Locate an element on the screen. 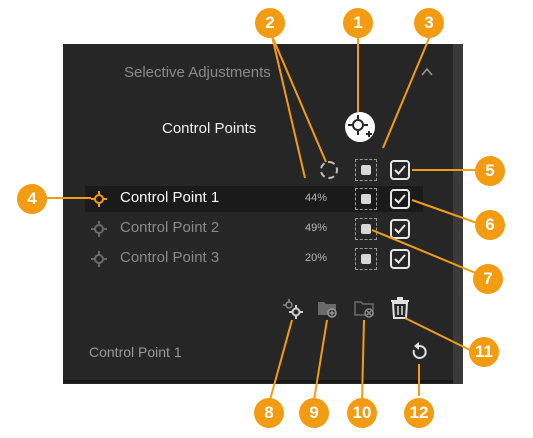 The image size is (533, 438). callout-5: 5 is located at coordinates (490, 171).